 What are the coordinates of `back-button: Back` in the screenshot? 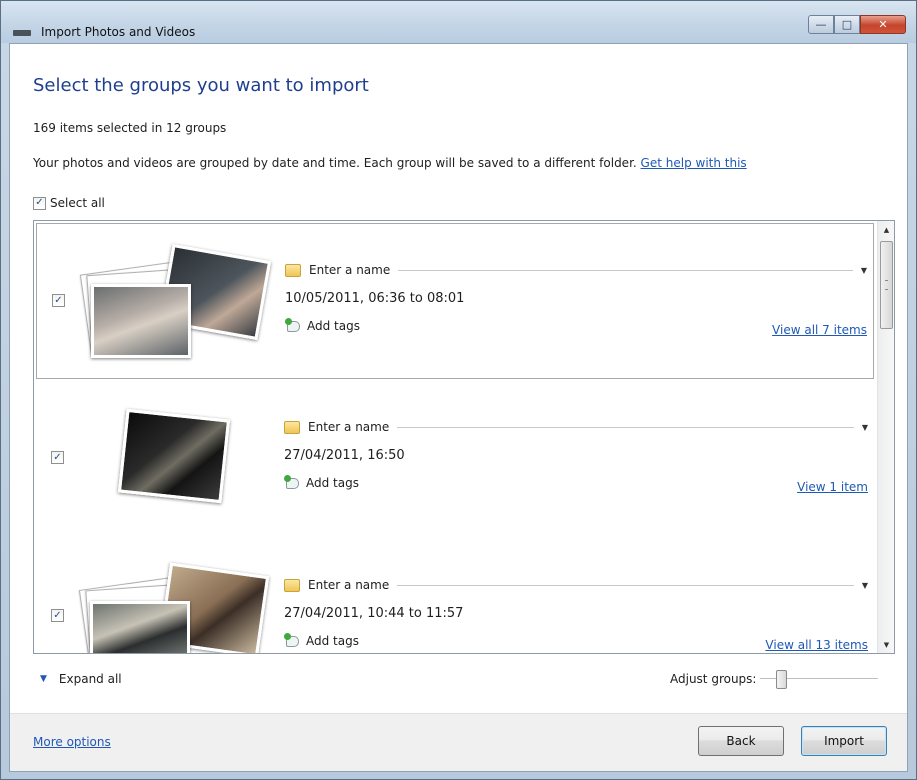 It's located at (741, 741).